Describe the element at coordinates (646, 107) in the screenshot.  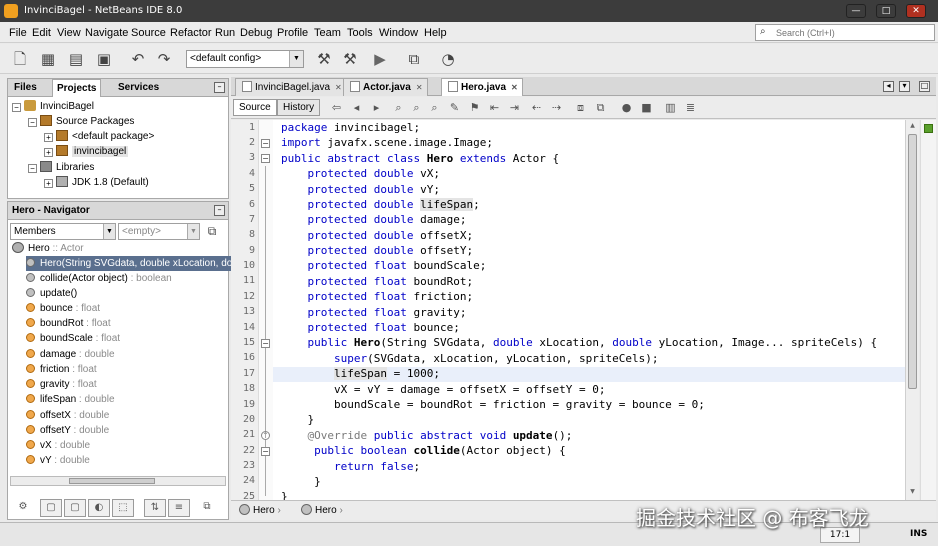
I see `stop-macro-icon: ■` at that location.